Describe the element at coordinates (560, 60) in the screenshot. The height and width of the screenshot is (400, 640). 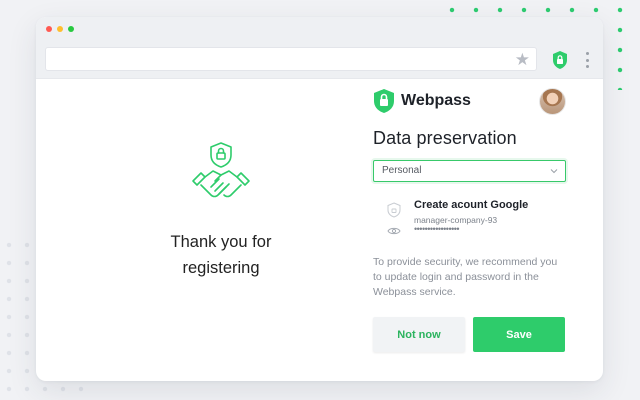
I see `shield-lock-icon` at that location.